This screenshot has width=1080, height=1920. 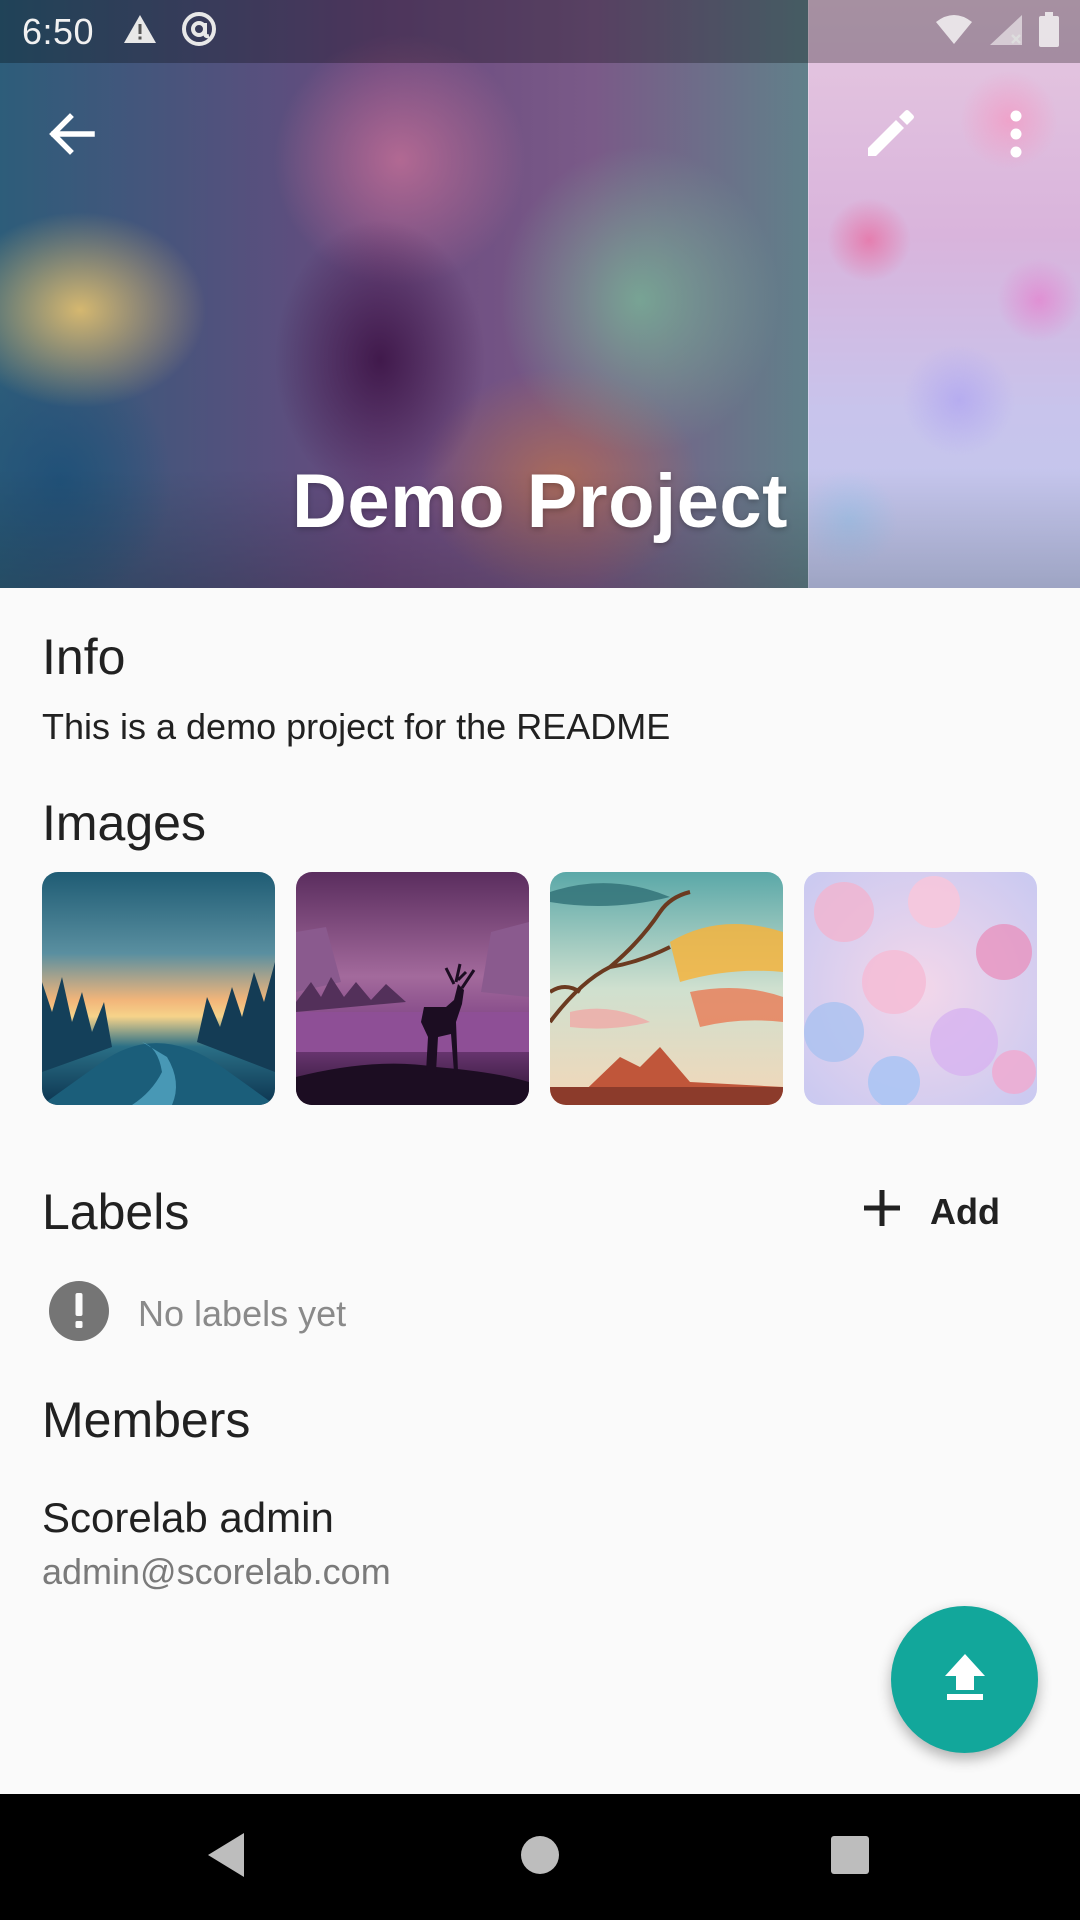 I want to click on back-button, so click(x=72, y=136).